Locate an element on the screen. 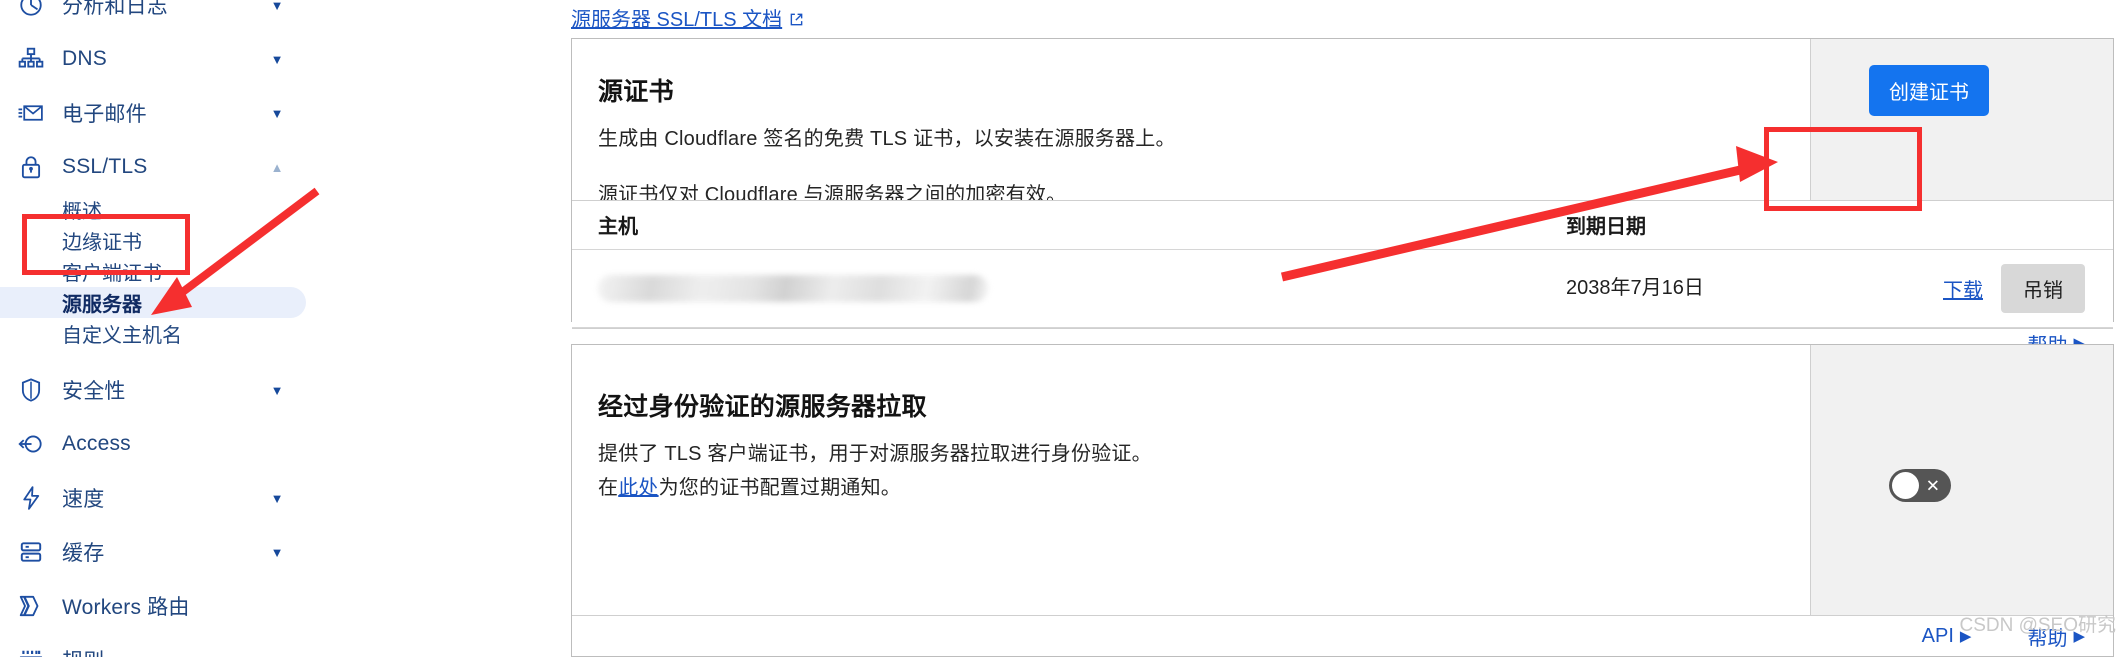 The image size is (2126, 657). origin-card-description-1: 生成由 Cloudflare 签名的免费 TLS 证书，以安装在源服务器上。 is located at coordinates (887, 139).